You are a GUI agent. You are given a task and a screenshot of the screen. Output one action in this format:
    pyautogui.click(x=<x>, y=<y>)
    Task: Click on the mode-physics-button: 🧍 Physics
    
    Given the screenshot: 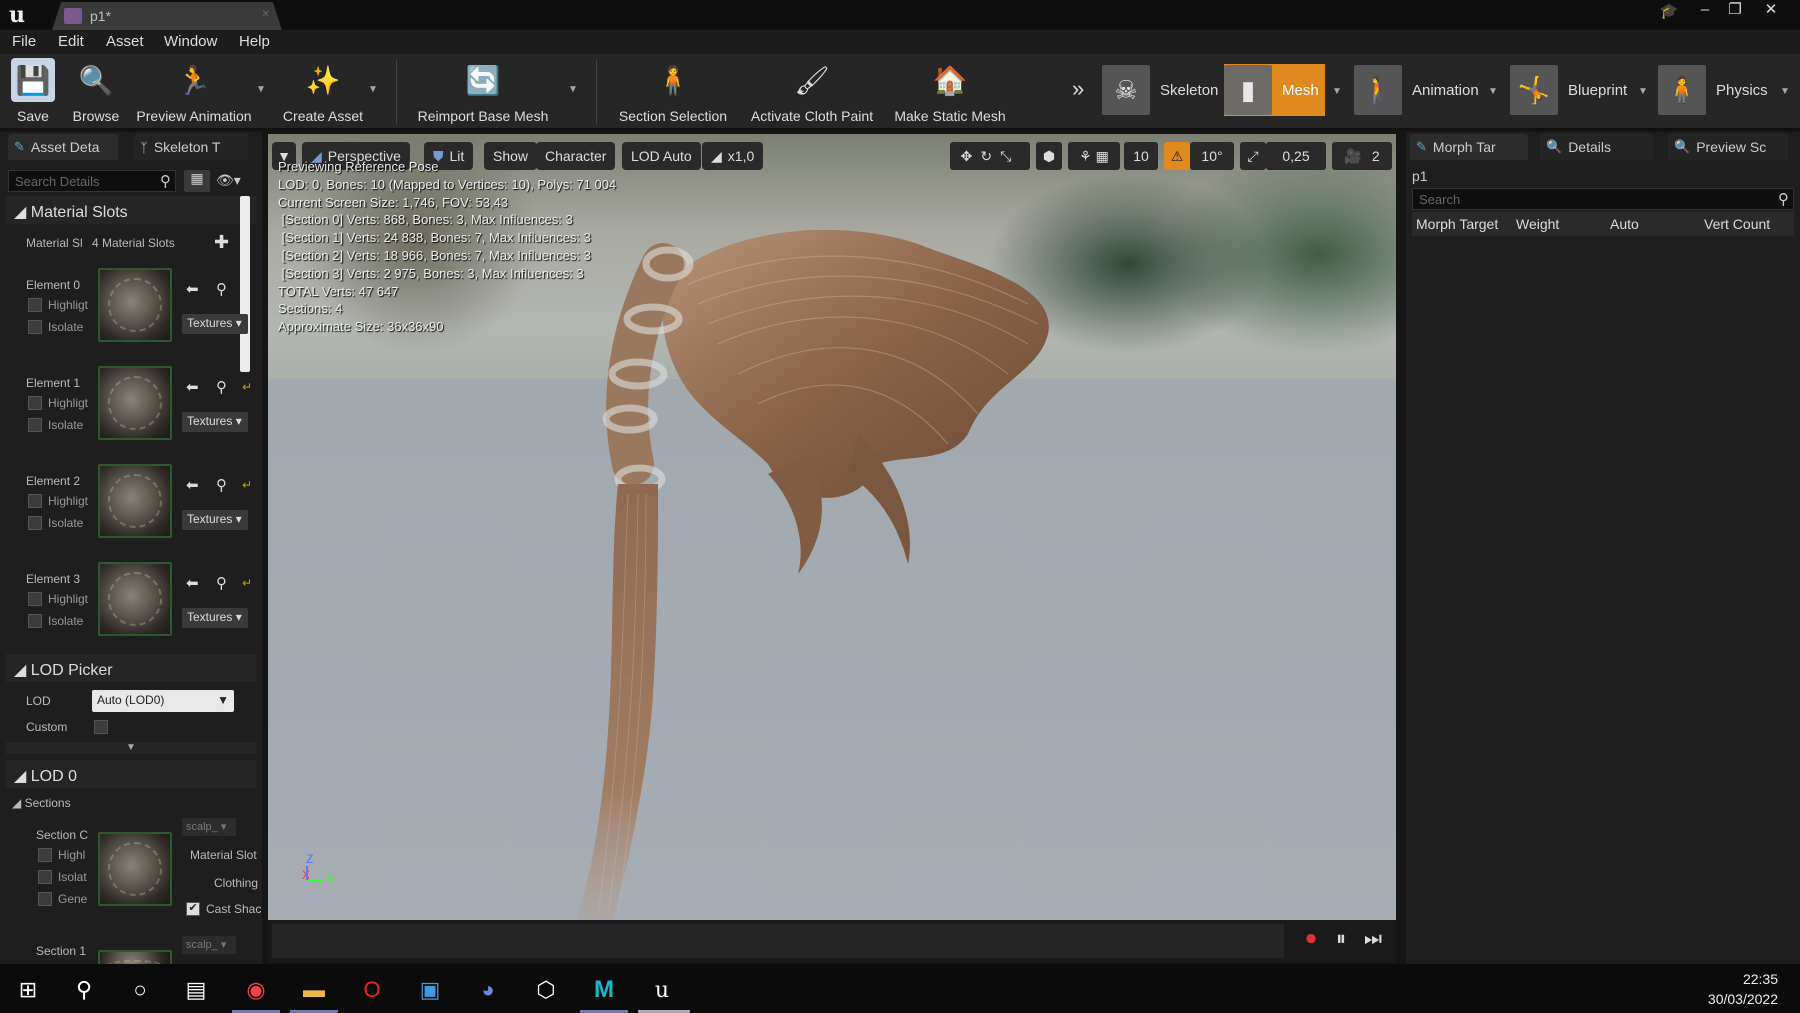 What is the action you would take?
    pyautogui.click(x=1713, y=90)
    